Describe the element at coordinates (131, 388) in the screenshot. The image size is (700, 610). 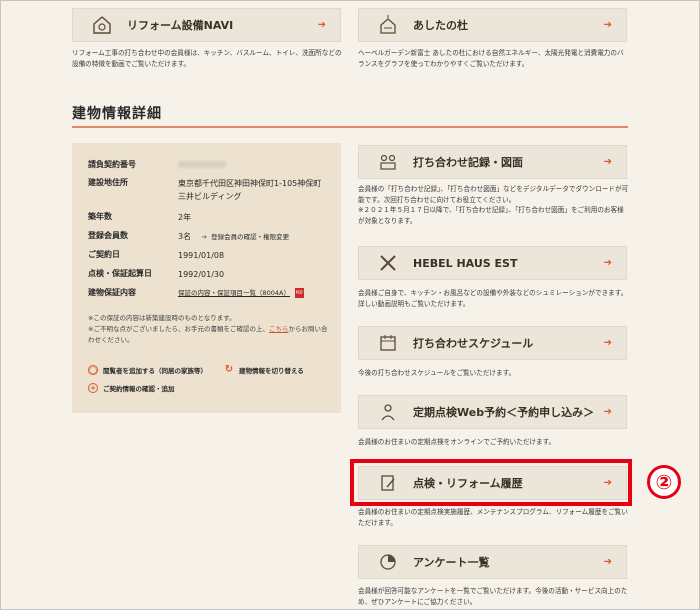
I see `add-contract-button: + ご契約情報の確認・追加` at that location.